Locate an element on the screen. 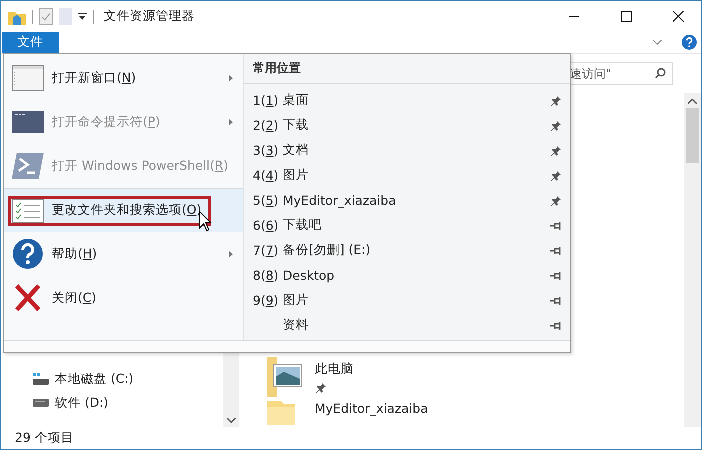 The width and height of the screenshot is (702, 450). file-name: MyEditor_xiazaiba is located at coordinates (371, 408).